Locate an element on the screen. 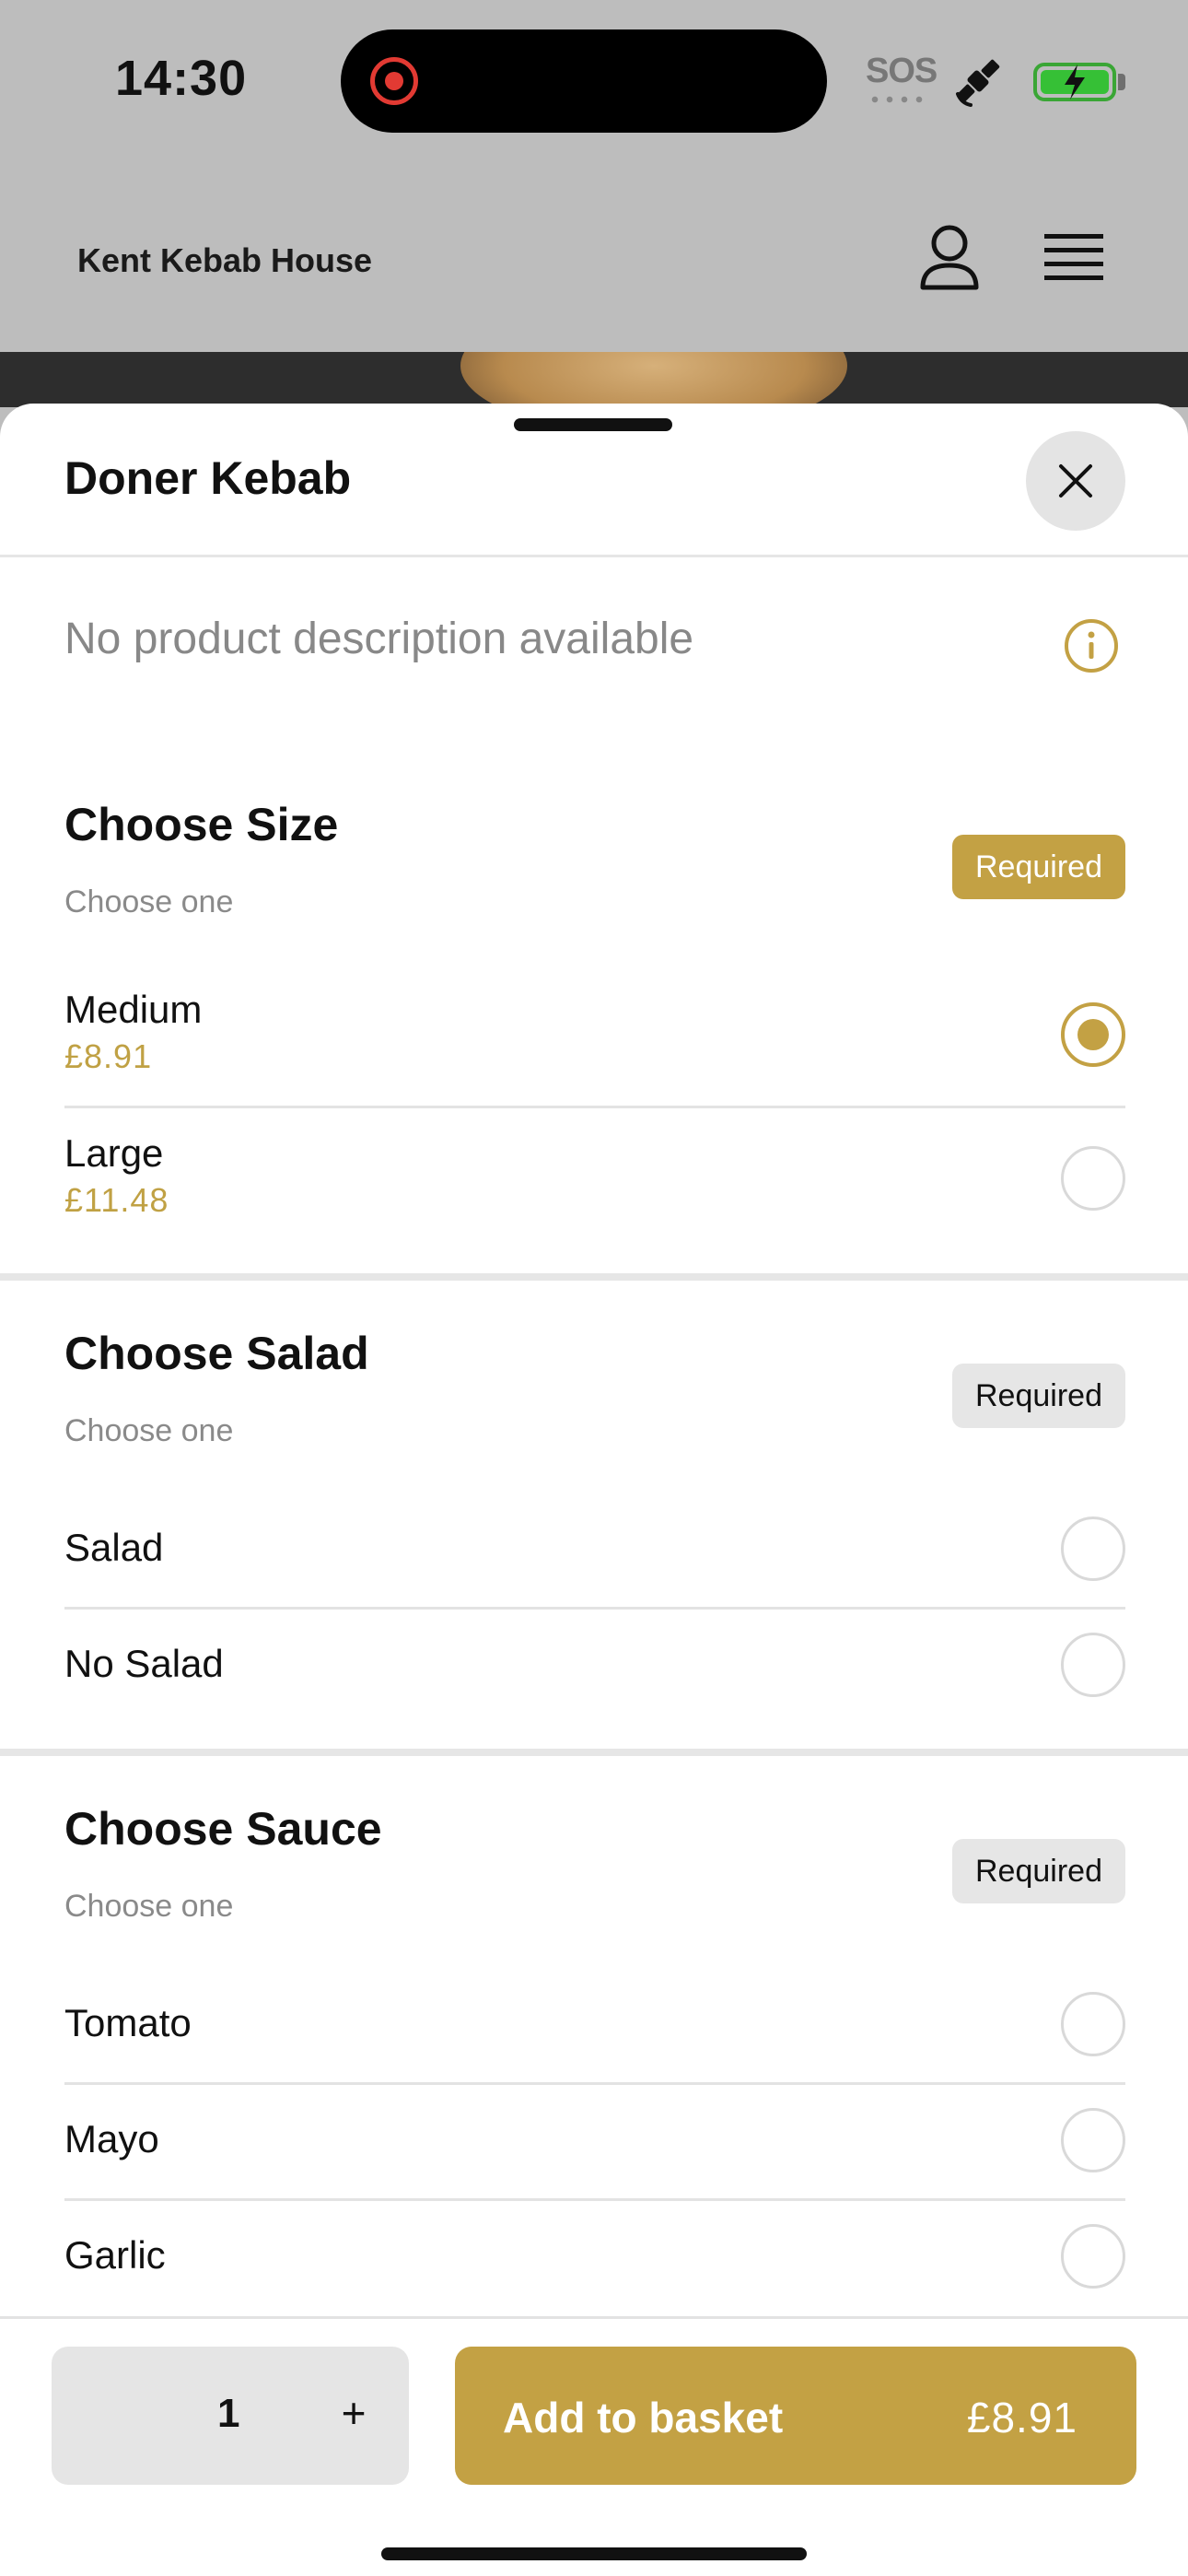 Image resolution: width=1188 pixels, height=2576 pixels. size-required-badge: Required is located at coordinates (1038, 867).